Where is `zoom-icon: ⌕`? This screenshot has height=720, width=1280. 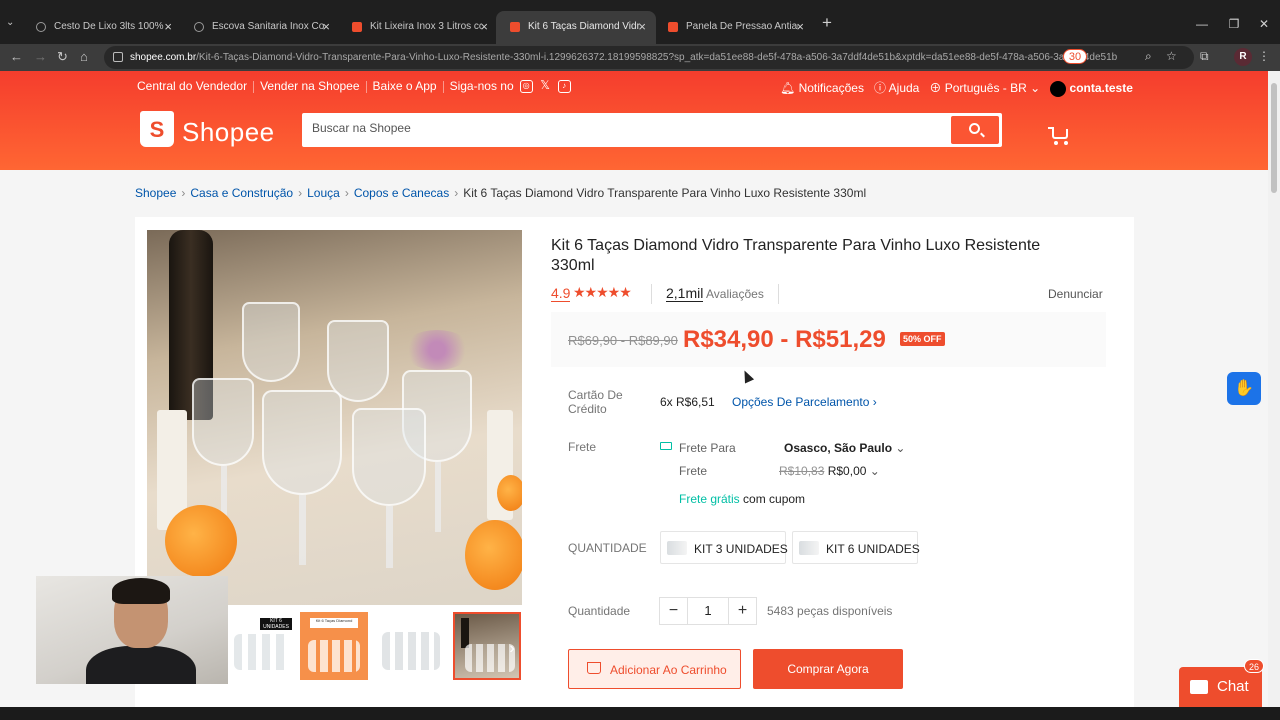
zoom-icon: ⌕ is located at coordinates (1148, 56).